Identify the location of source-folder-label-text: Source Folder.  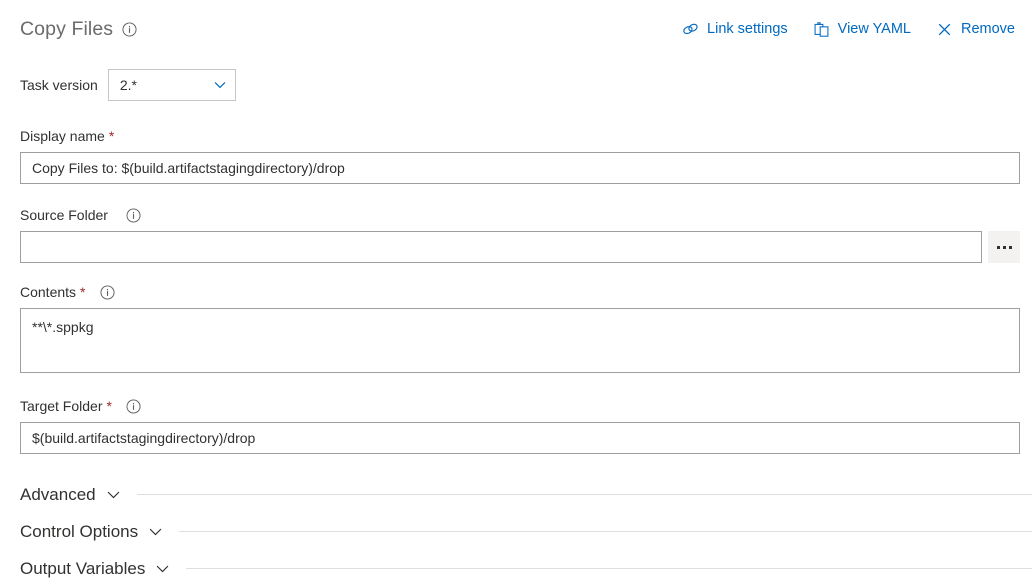
(64, 215).